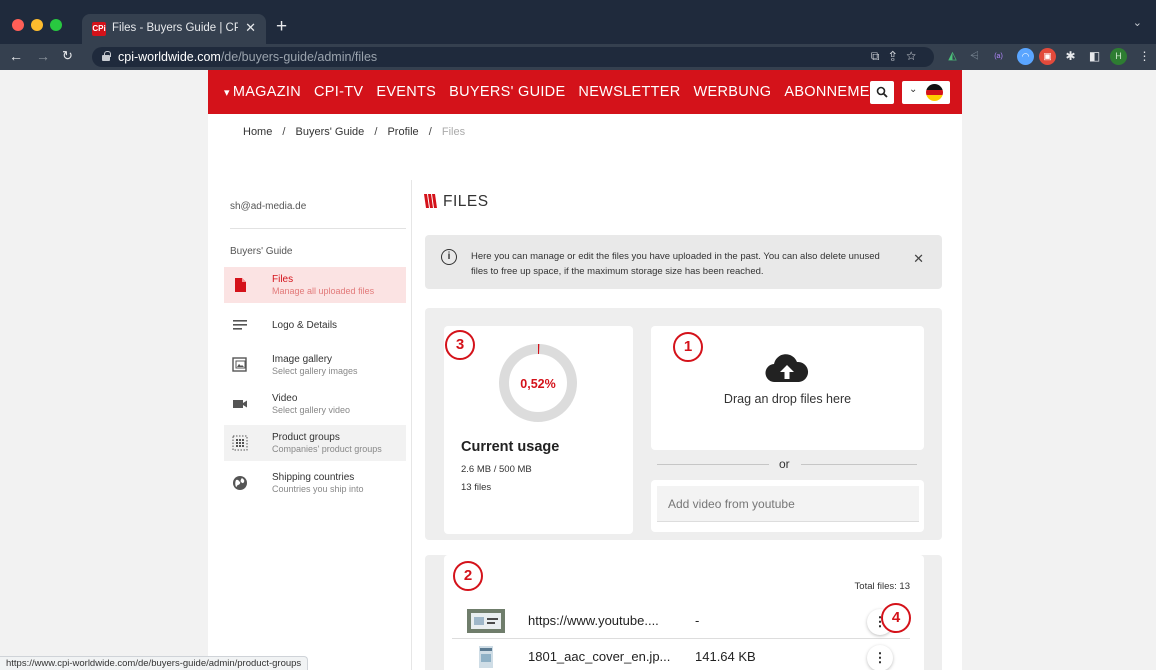 The image size is (1156, 670). Describe the element at coordinates (305, 325) in the screenshot. I see `sidebar-item-label: Logo & Details` at that location.